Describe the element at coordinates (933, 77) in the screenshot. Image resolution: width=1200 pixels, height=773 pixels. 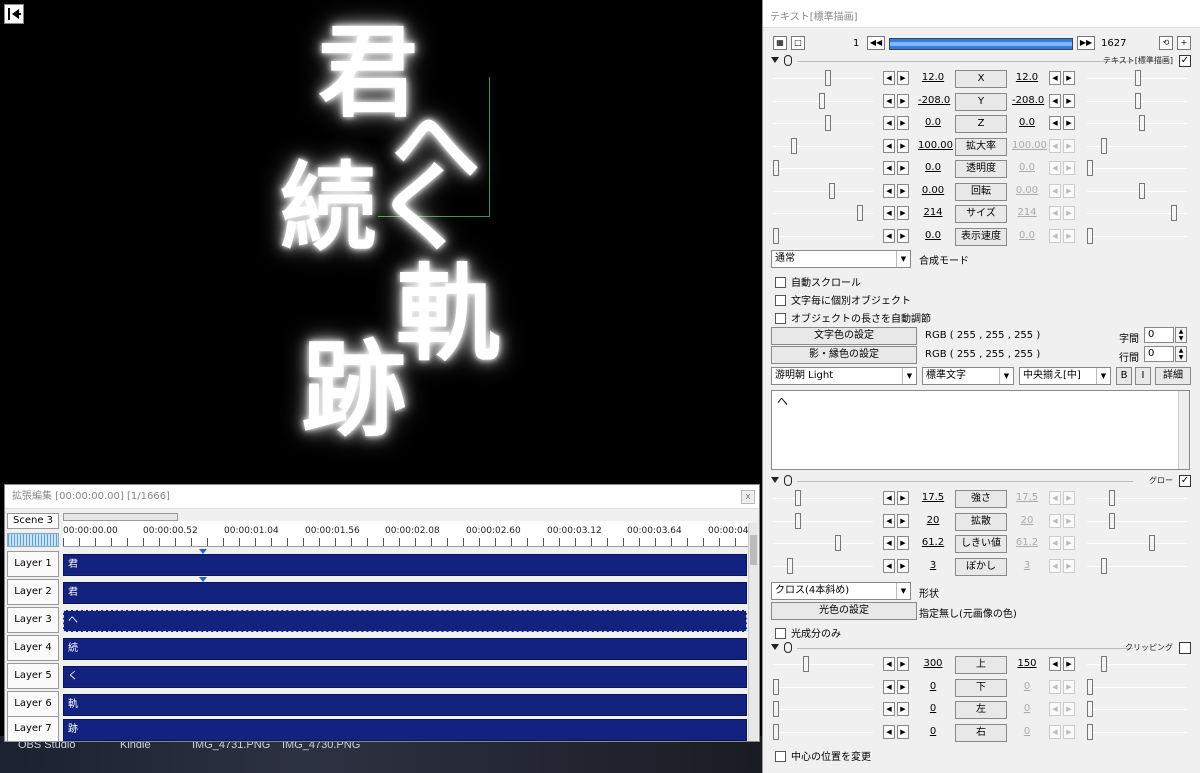
I see `start-value: 12.0` at that location.